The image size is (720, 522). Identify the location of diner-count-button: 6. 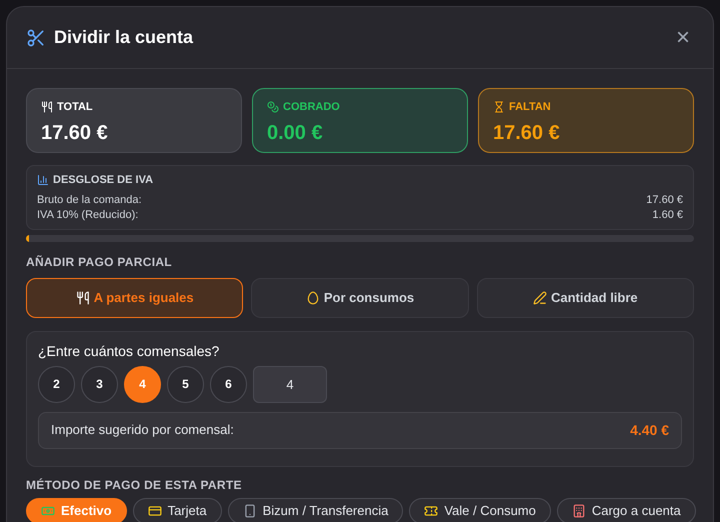
(228, 384).